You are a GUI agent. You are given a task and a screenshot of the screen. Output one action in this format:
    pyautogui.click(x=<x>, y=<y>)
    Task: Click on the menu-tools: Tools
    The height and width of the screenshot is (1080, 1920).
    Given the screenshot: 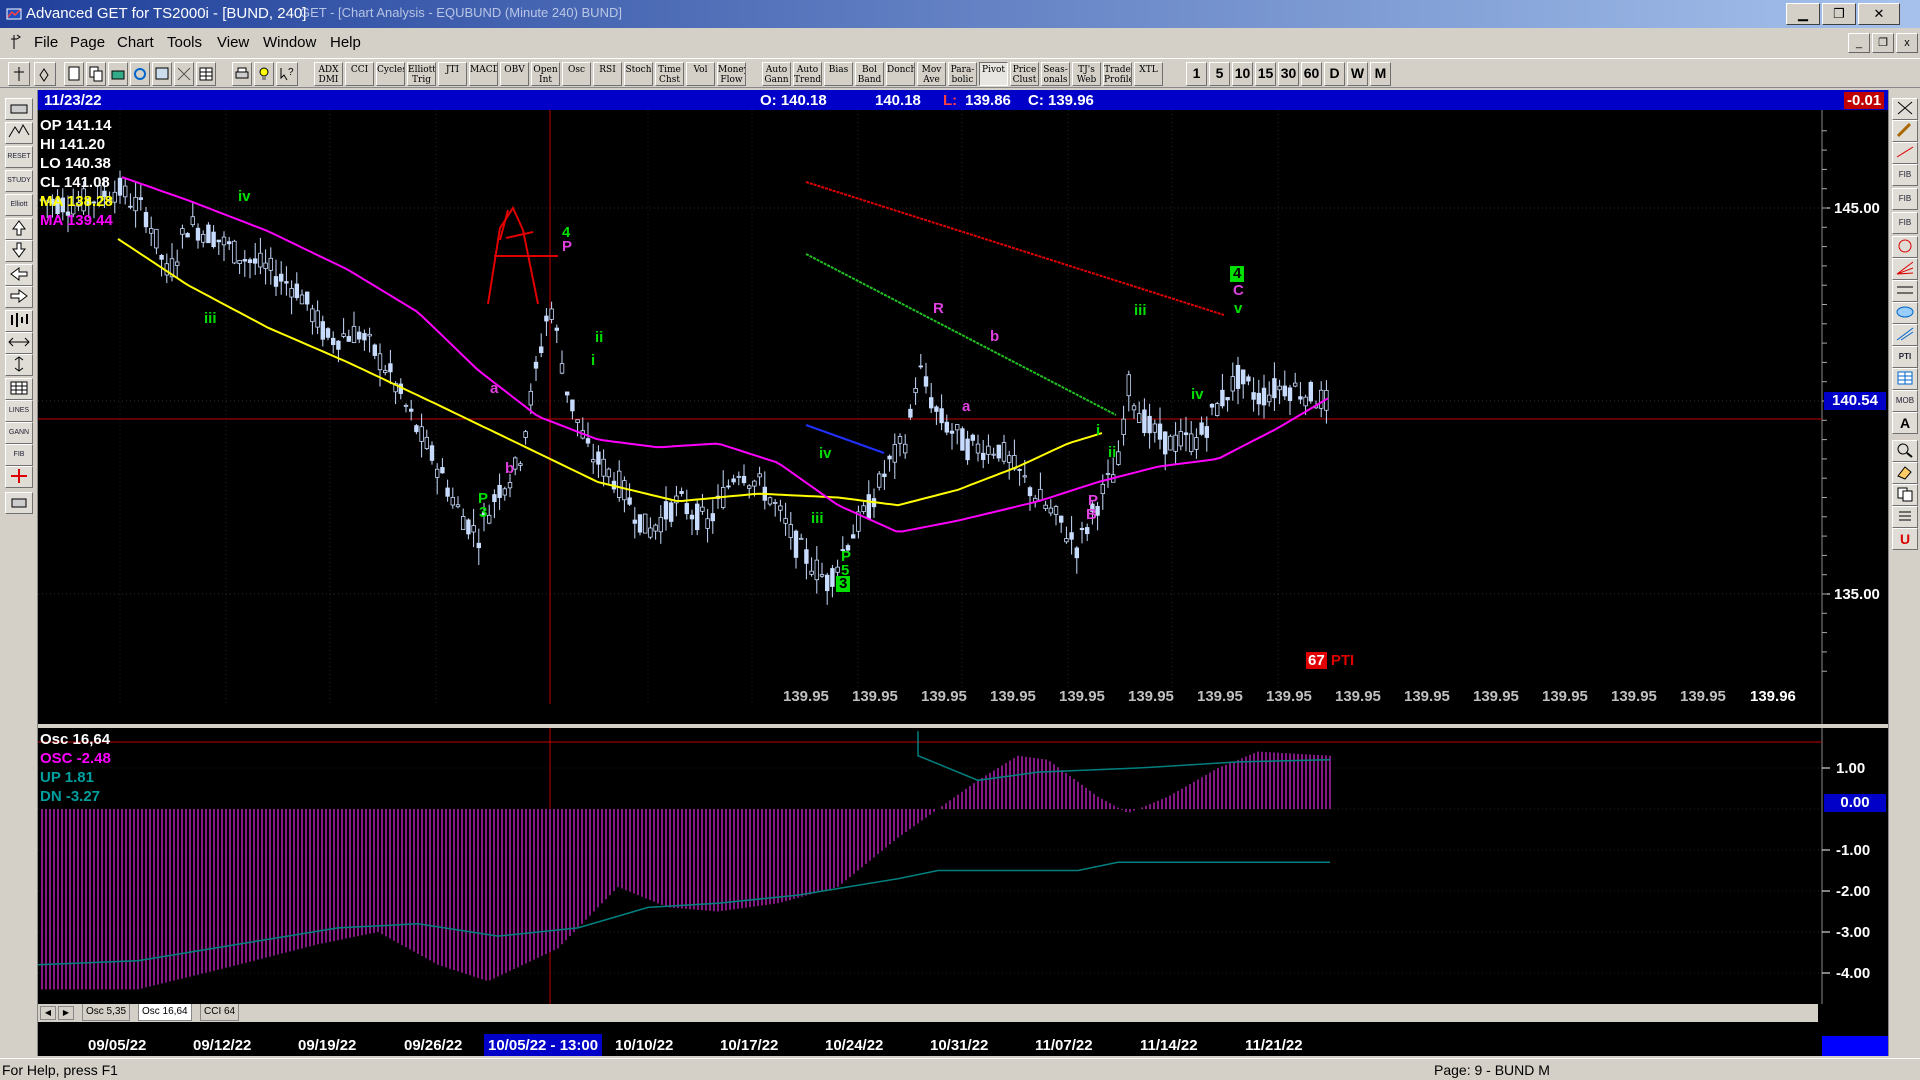 What is the action you would take?
    pyautogui.click(x=184, y=42)
    